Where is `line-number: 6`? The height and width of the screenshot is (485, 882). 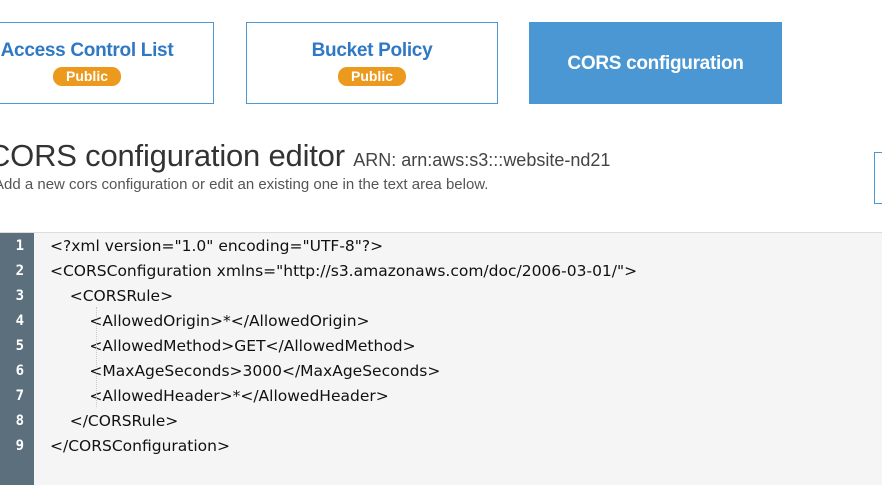 line-number: 6 is located at coordinates (19, 371).